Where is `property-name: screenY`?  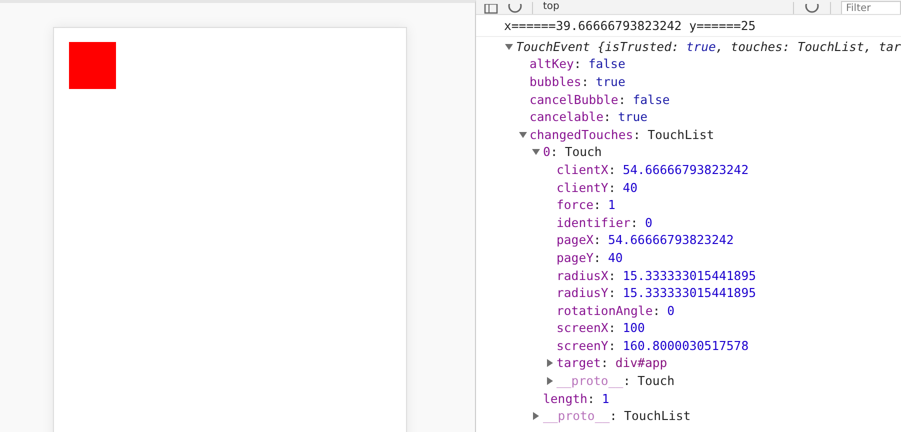 property-name: screenY is located at coordinates (582, 345).